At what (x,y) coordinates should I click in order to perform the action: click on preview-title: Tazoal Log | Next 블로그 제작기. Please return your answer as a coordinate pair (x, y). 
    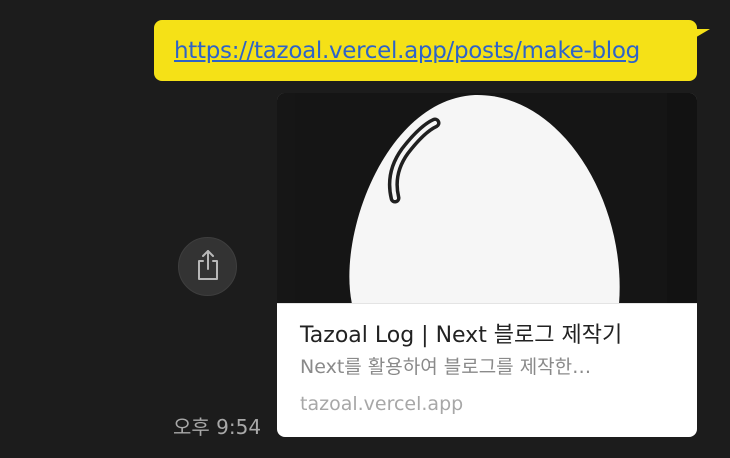
    Looking at the image, I should click on (461, 335).